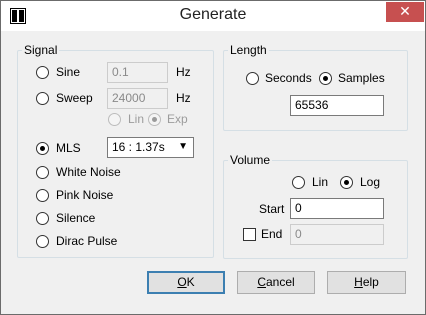  I want to click on end-label: End, so click(272, 234).